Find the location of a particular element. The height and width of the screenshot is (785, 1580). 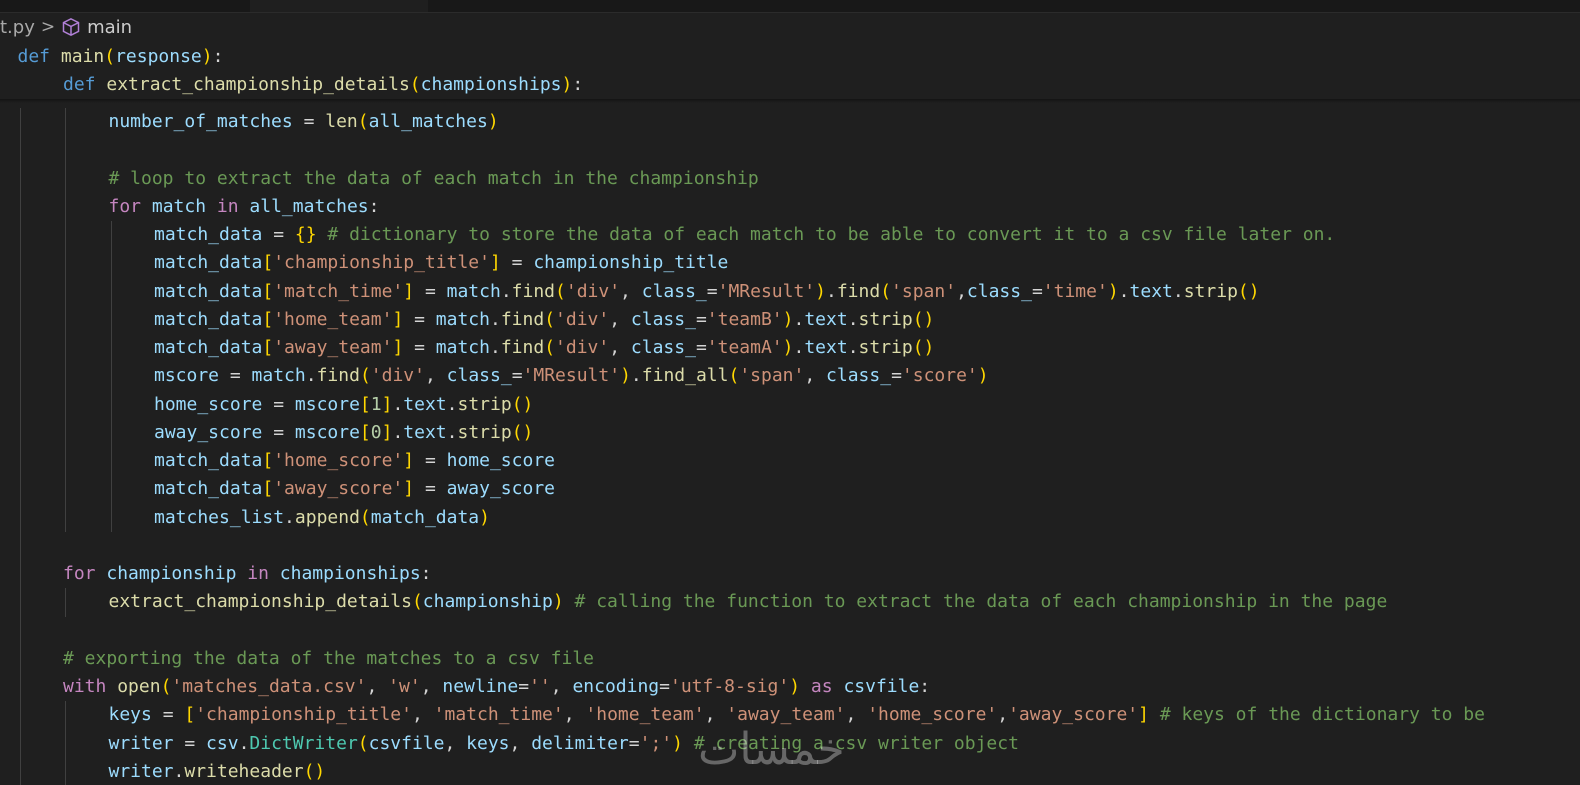

code-token: keys is located at coordinates (488, 743).